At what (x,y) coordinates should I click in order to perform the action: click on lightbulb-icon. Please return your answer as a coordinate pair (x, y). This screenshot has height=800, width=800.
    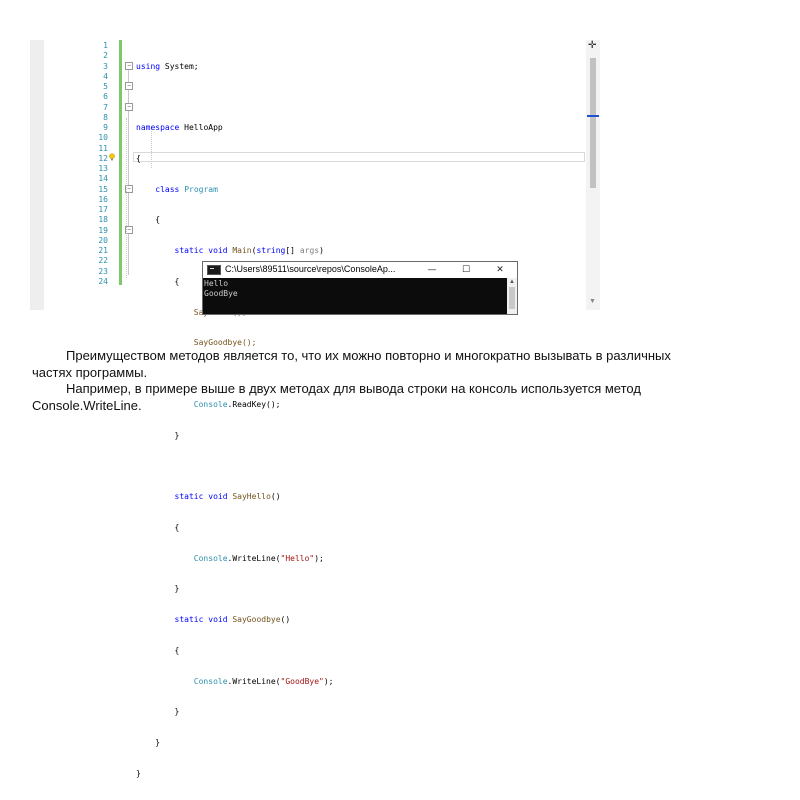
    Looking at the image, I should click on (112, 157).